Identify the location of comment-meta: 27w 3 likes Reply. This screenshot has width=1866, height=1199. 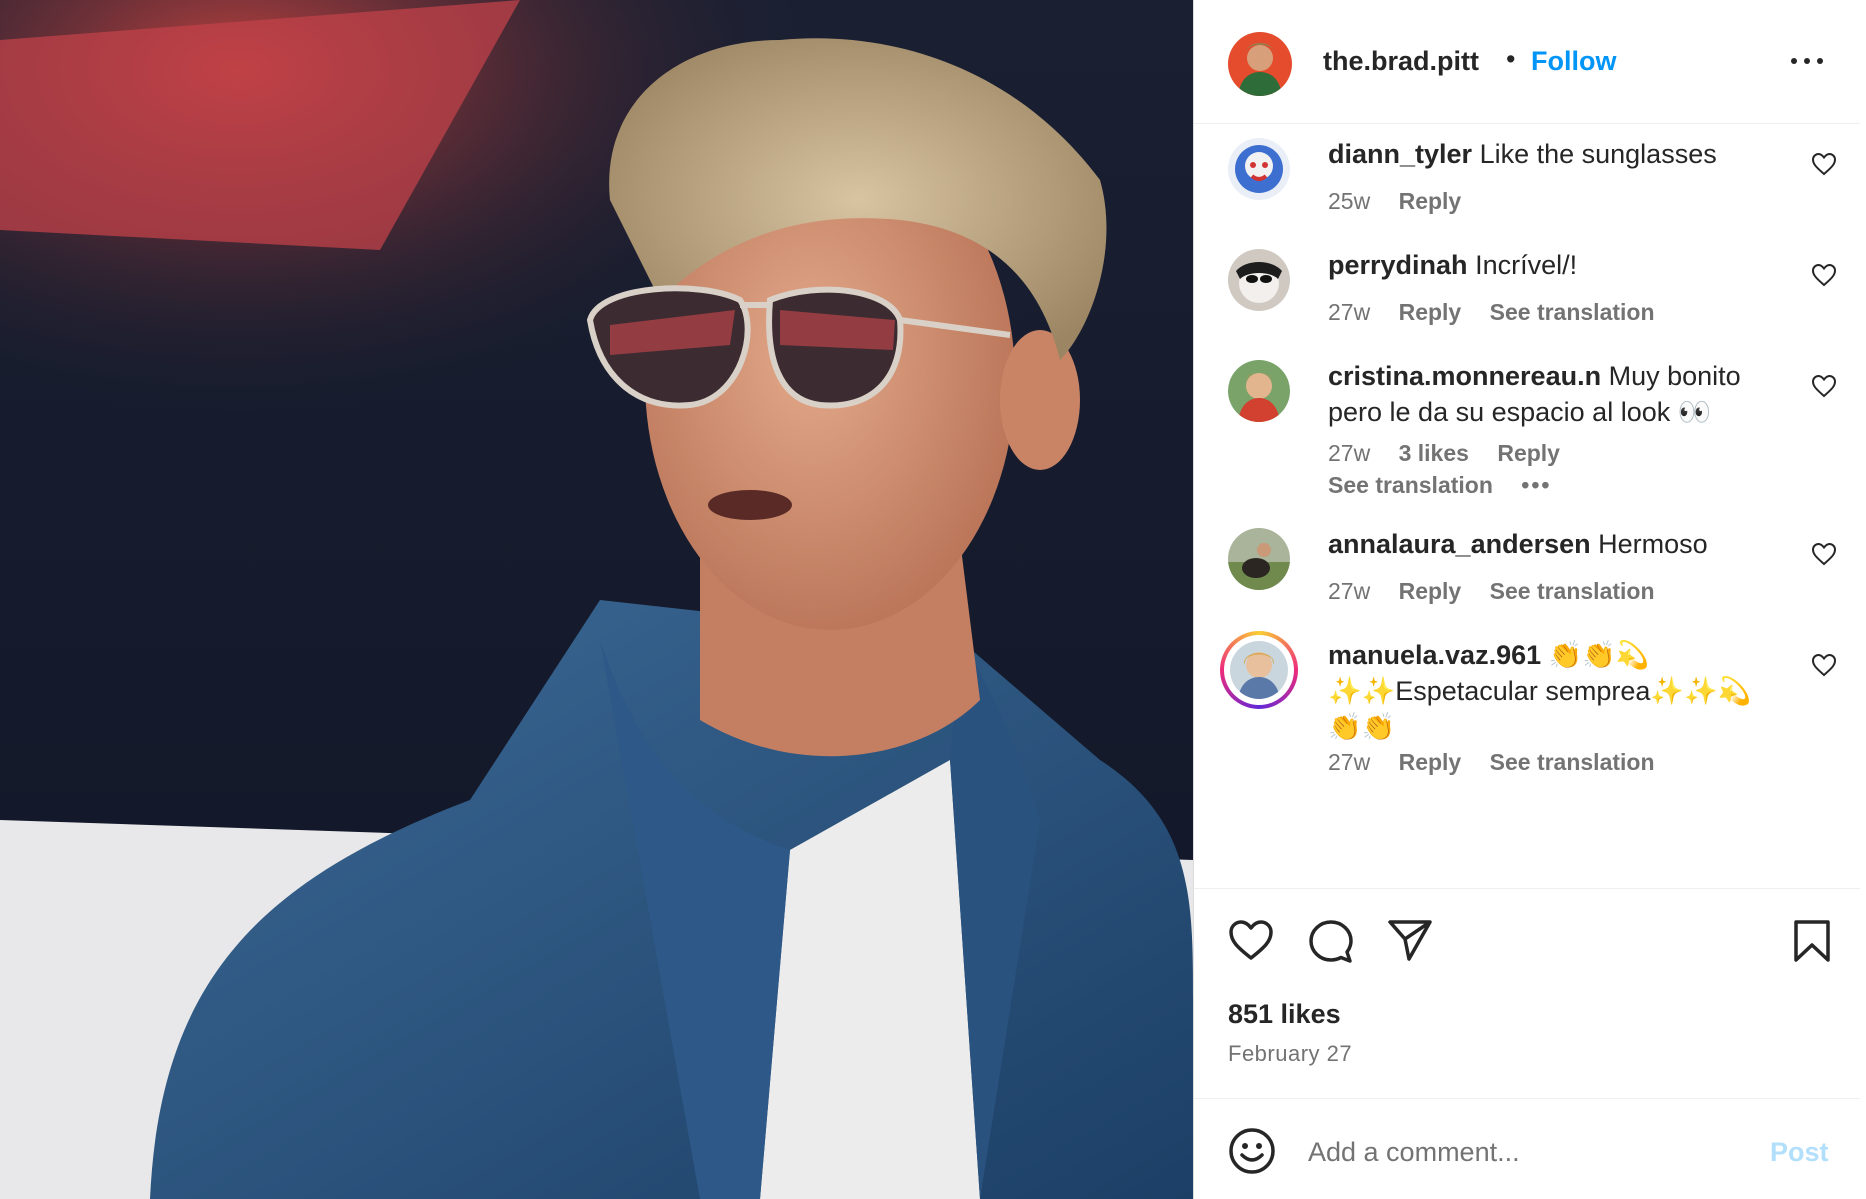
(1455, 453).